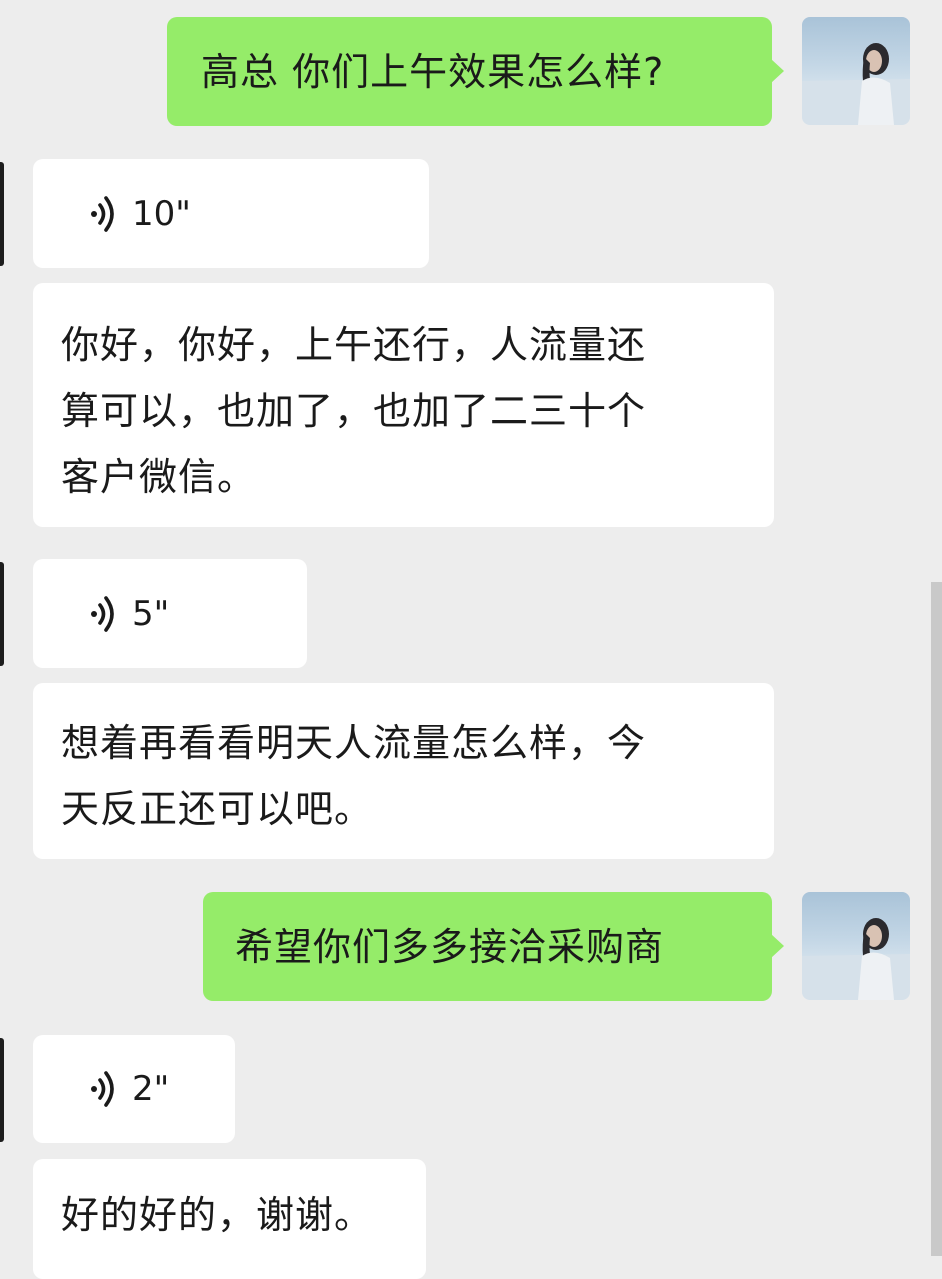  What do you see at coordinates (161, 213) in the screenshot?
I see `voice-duration: 10"` at bounding box center [161, 213].